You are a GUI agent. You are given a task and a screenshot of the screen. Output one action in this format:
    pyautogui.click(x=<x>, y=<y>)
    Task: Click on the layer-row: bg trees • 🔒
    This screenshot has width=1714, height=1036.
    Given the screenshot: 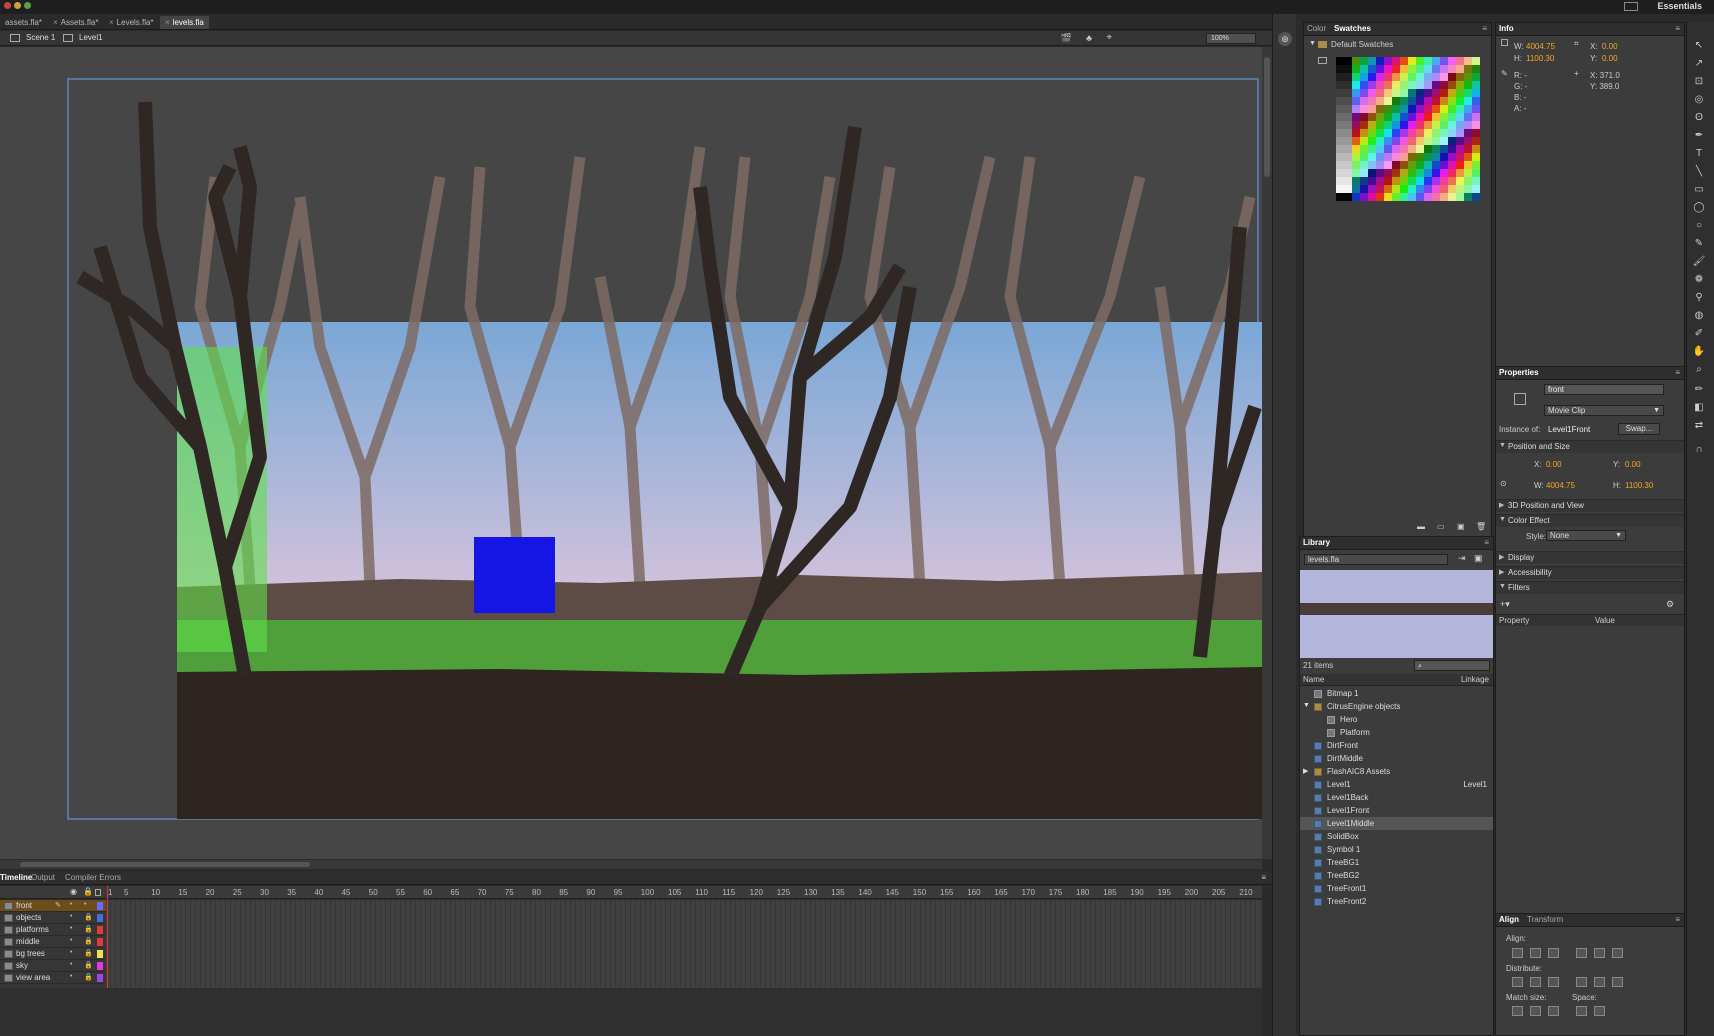 What is the action you would take?
    pyautogui.click(x=53, y=954)
    